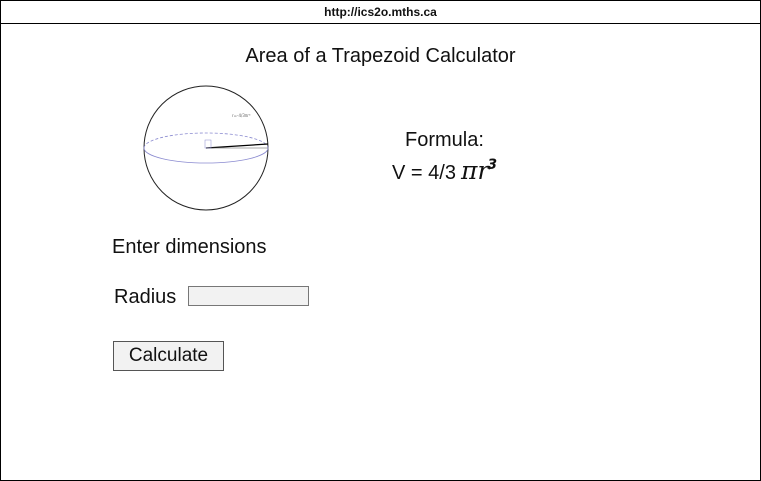  I want to click on sphere-annotation: r=-4/3πr³, so click(241, 115).